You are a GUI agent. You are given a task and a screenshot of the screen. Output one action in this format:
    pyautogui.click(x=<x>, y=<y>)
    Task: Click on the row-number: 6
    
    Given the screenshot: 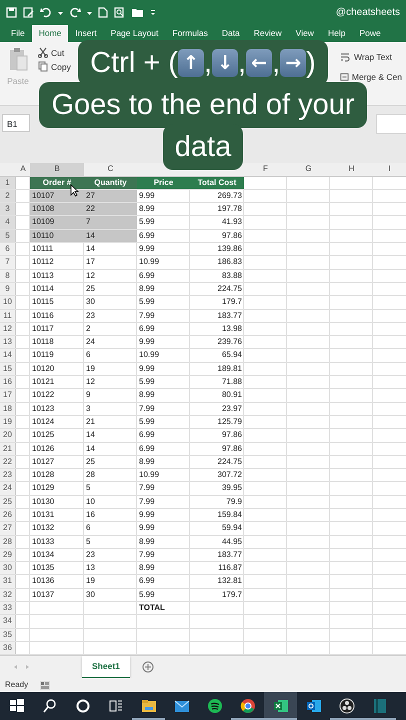 What is the action you would take?
    pyautogui.click(x=7, y=249)
    